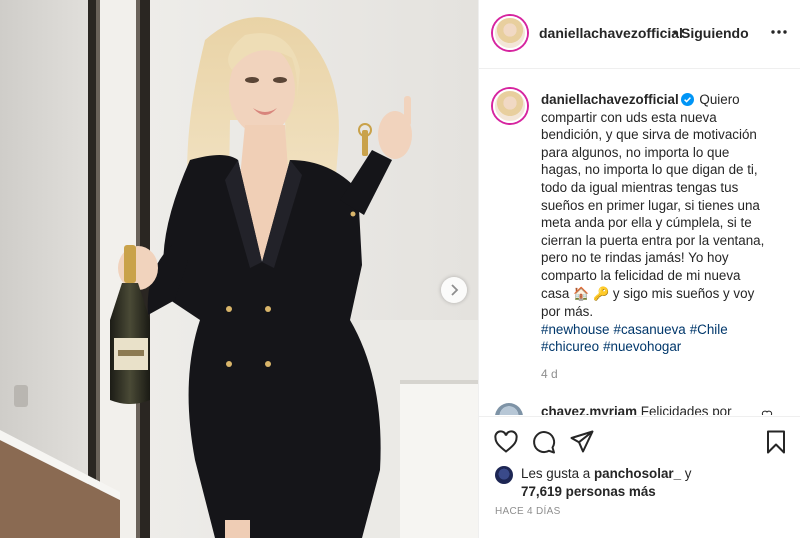  I want to click on comment-text: Felicidades por, so click(686, 409).